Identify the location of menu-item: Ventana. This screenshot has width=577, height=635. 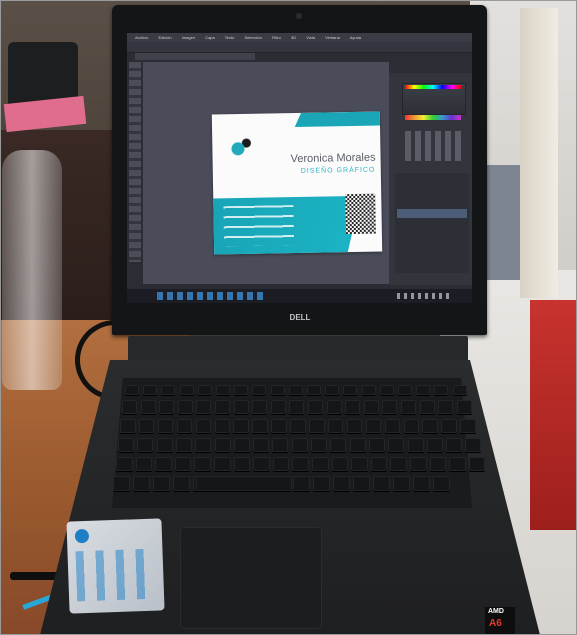
(332, 37).